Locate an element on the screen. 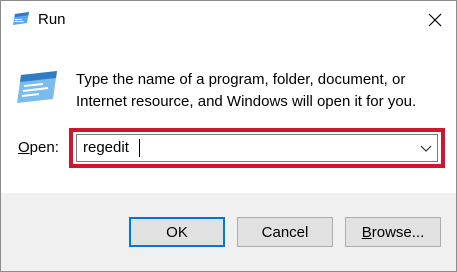 This screenshot has height=272, width=457. ok-button: OK is located at coordinates (177, 232).